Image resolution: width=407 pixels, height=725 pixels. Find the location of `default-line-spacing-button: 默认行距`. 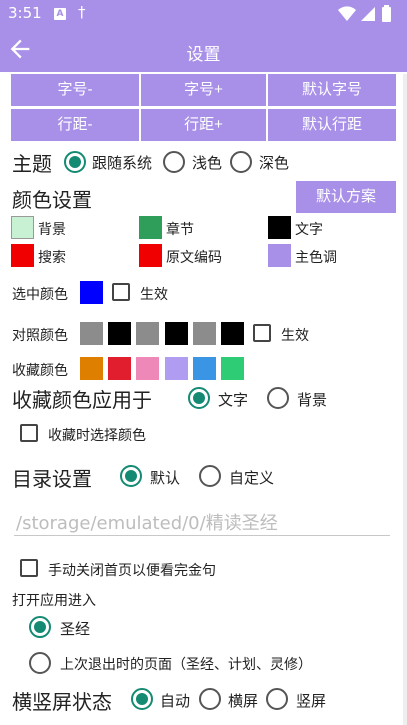

default-line-spacing-button: 默认行距 is located at coordinates (332, 125).